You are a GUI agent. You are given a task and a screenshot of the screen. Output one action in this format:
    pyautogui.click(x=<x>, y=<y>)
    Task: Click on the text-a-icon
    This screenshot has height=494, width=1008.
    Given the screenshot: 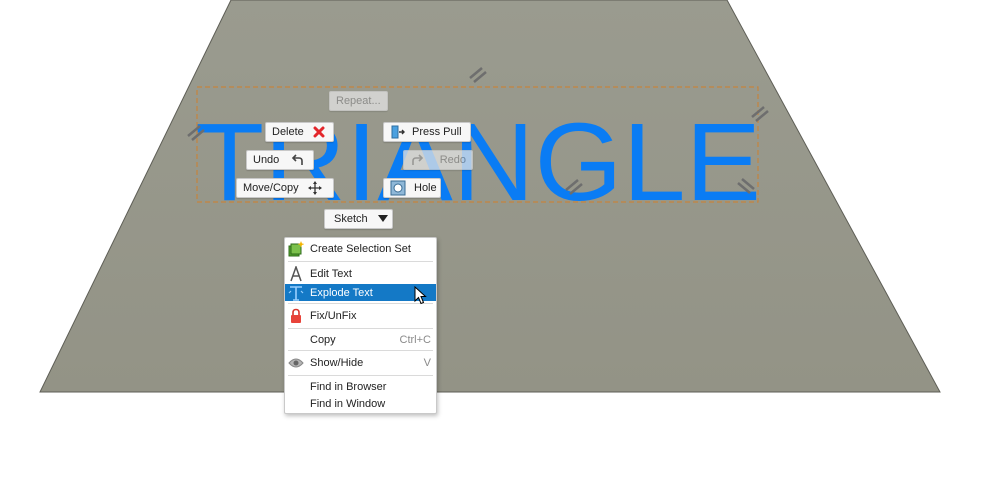 What is the action you would take?
    pyautogui.click(x=296, y=274)
    